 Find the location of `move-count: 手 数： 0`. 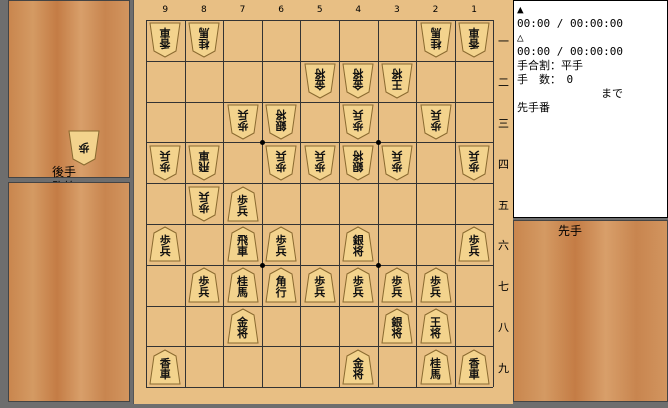

move-count: 手 数： 0 is located at coordinates (545, 79).